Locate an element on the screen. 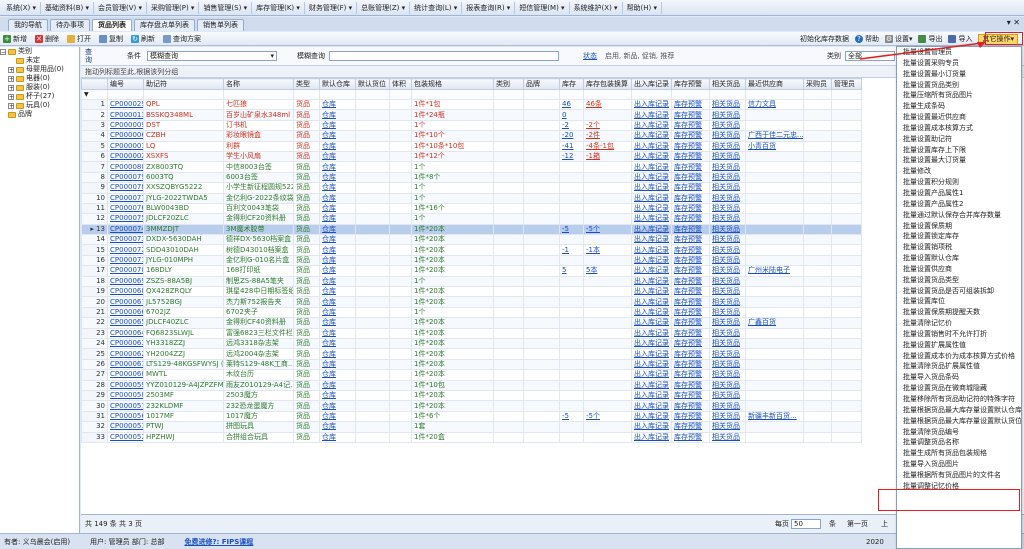 The image size is (1024, 549). tab-item: 库存盘点单列表 is located at coordinates (164, 25).